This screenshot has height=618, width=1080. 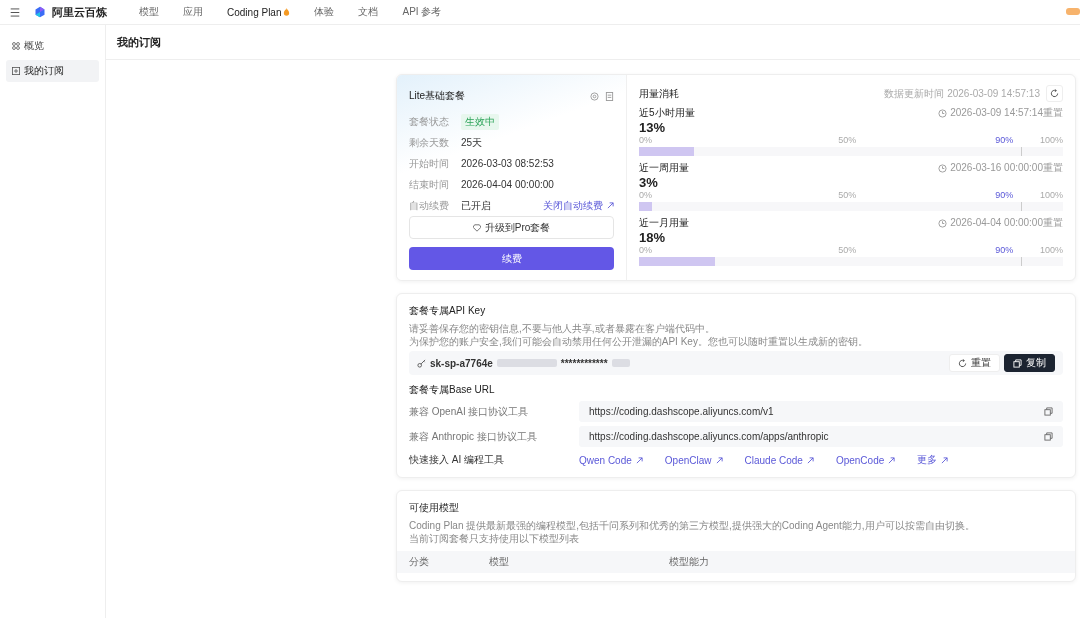 What do you see at coordinates (584, 363) in the screenshot?
I see `key-mask: ************` at bounding box center [584, 363].